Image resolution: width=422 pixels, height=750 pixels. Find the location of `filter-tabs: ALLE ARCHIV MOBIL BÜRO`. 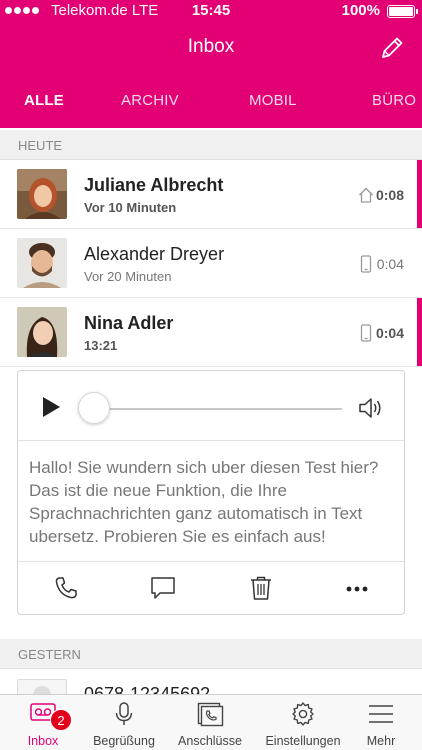

filter-tabs: ALLE ARCHIV MOBIL BÜRO is located at coordinates (211, 101).